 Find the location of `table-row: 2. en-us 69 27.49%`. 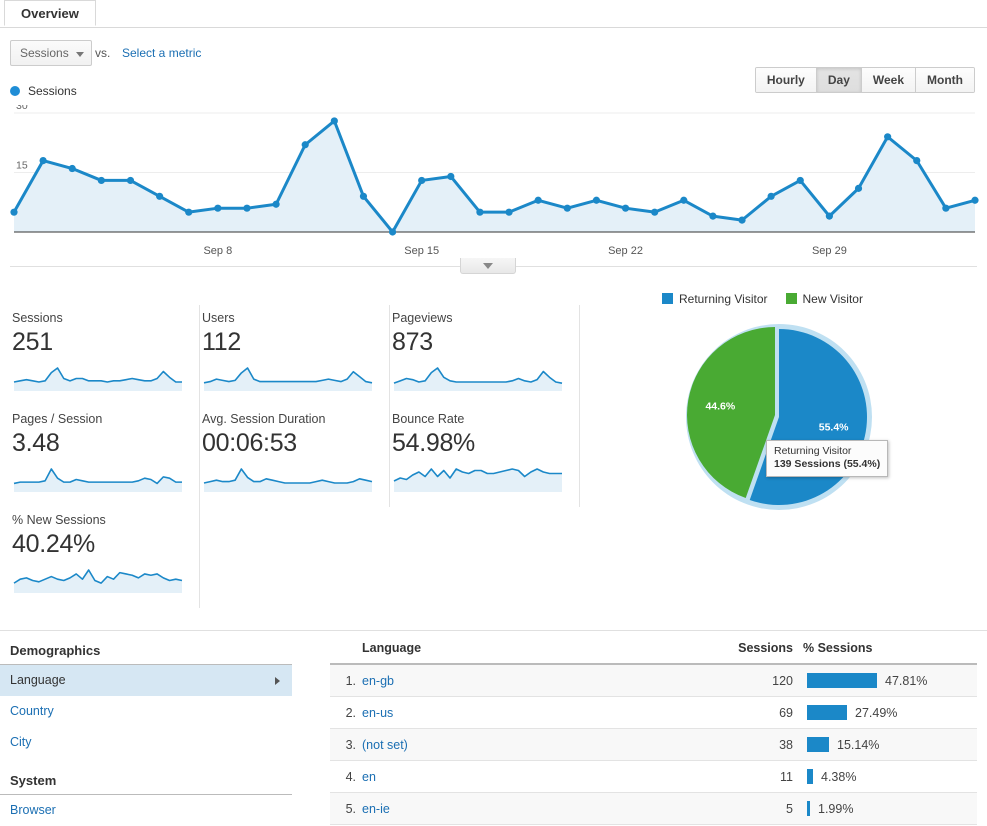

table-row: 2. en-us 69 27.49% is located at coordinates (653, 712).